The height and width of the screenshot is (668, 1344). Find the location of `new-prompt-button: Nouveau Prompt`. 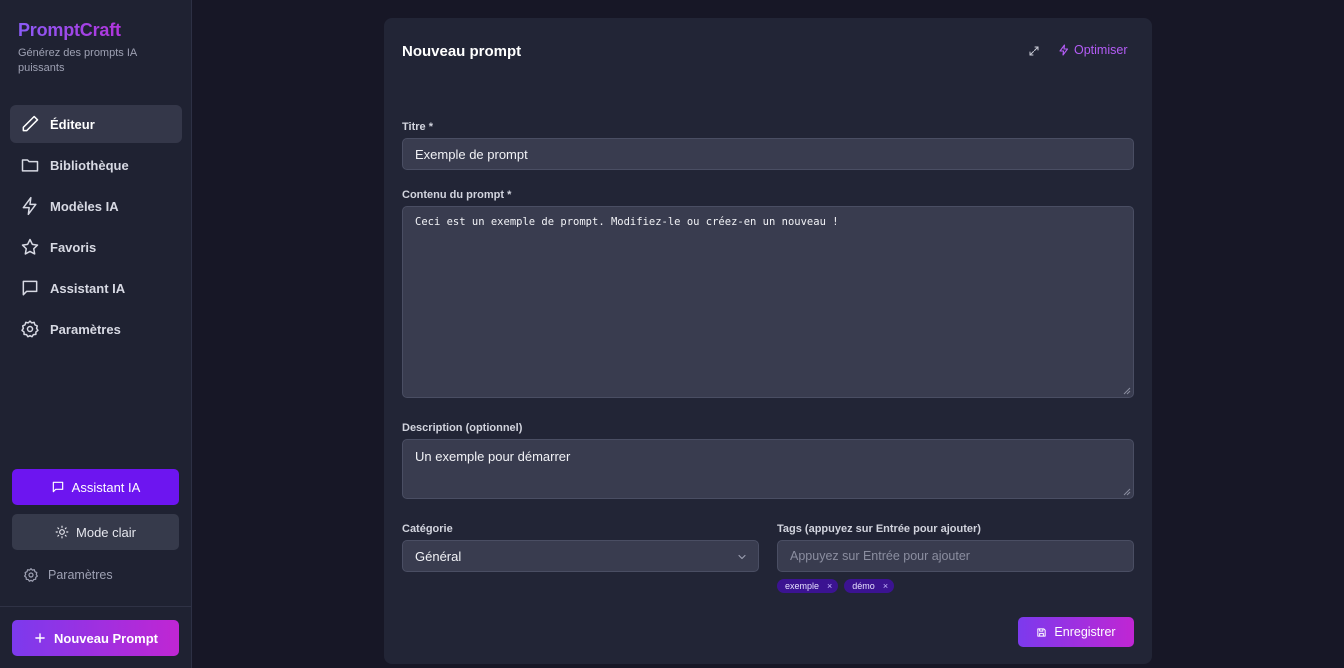

new-prompt-button: Nouveau Prompt is located at coordinates (95, 638).